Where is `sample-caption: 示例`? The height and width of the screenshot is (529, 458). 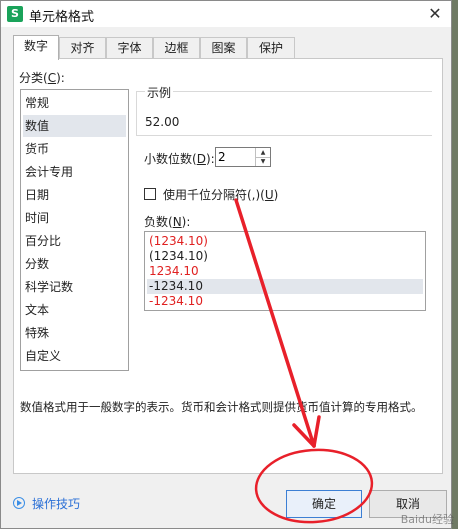 sample-caption: 示例 is located at coordinates (159, 92).